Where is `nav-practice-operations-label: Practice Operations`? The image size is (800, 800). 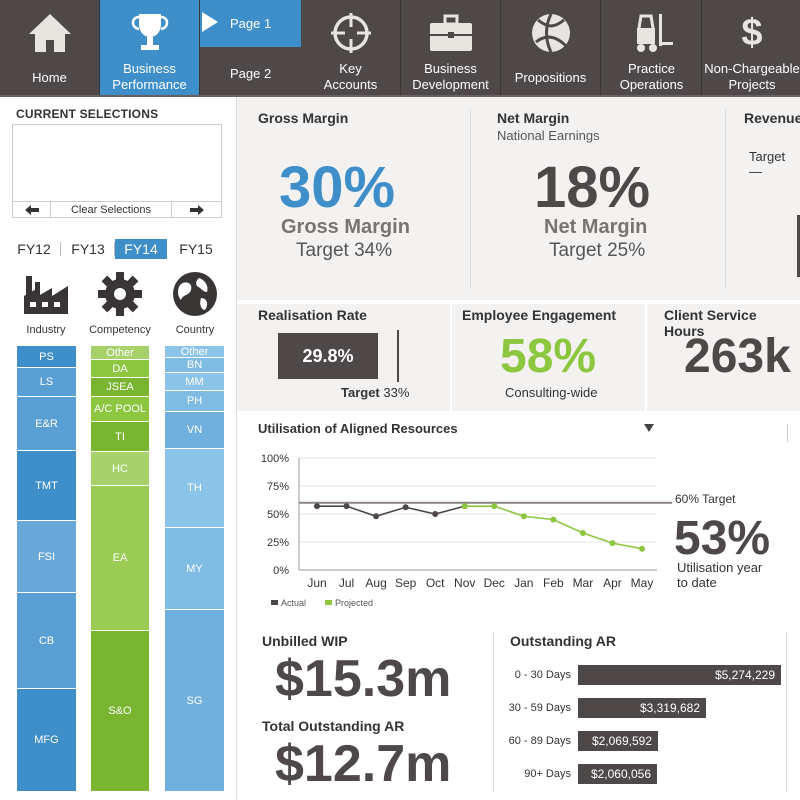
nav-practice-operations-label: Practice Operations is located at coordinates (651, 76).